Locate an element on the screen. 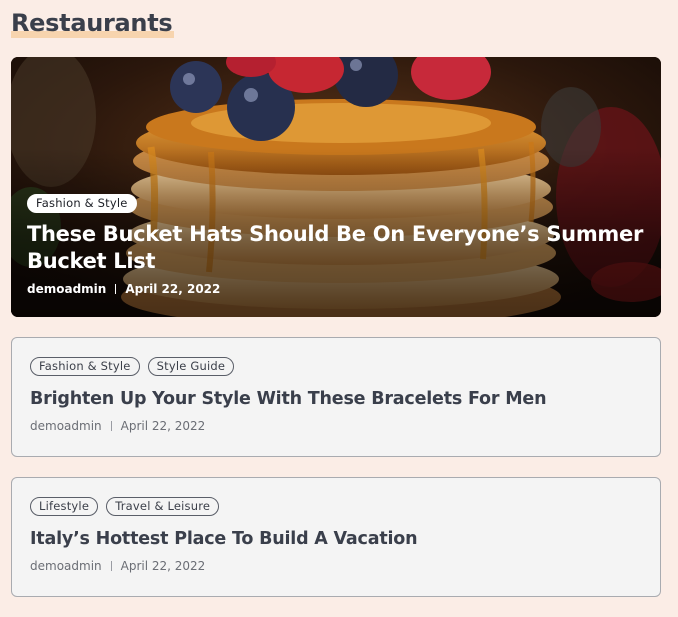 The width and height of the screenshot is (678, 617). tag-chip: Style Guide is located at coordinates (191, 366).